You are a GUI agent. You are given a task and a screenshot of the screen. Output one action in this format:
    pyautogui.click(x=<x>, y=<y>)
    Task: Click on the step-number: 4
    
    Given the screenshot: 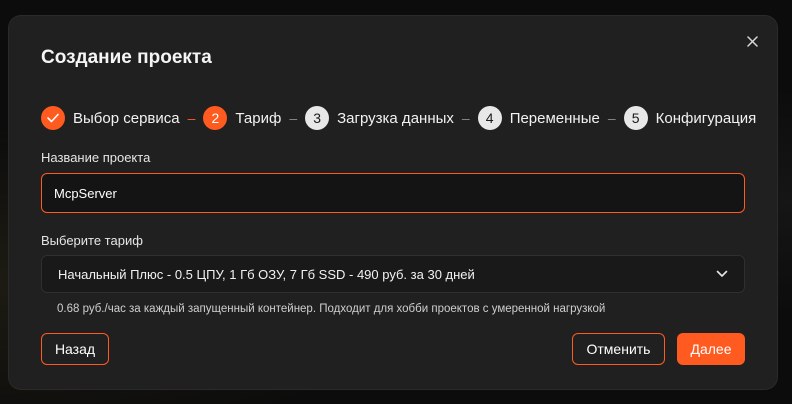 What is the action you would take?
    pyautogui.click(x=489, y=118)
    